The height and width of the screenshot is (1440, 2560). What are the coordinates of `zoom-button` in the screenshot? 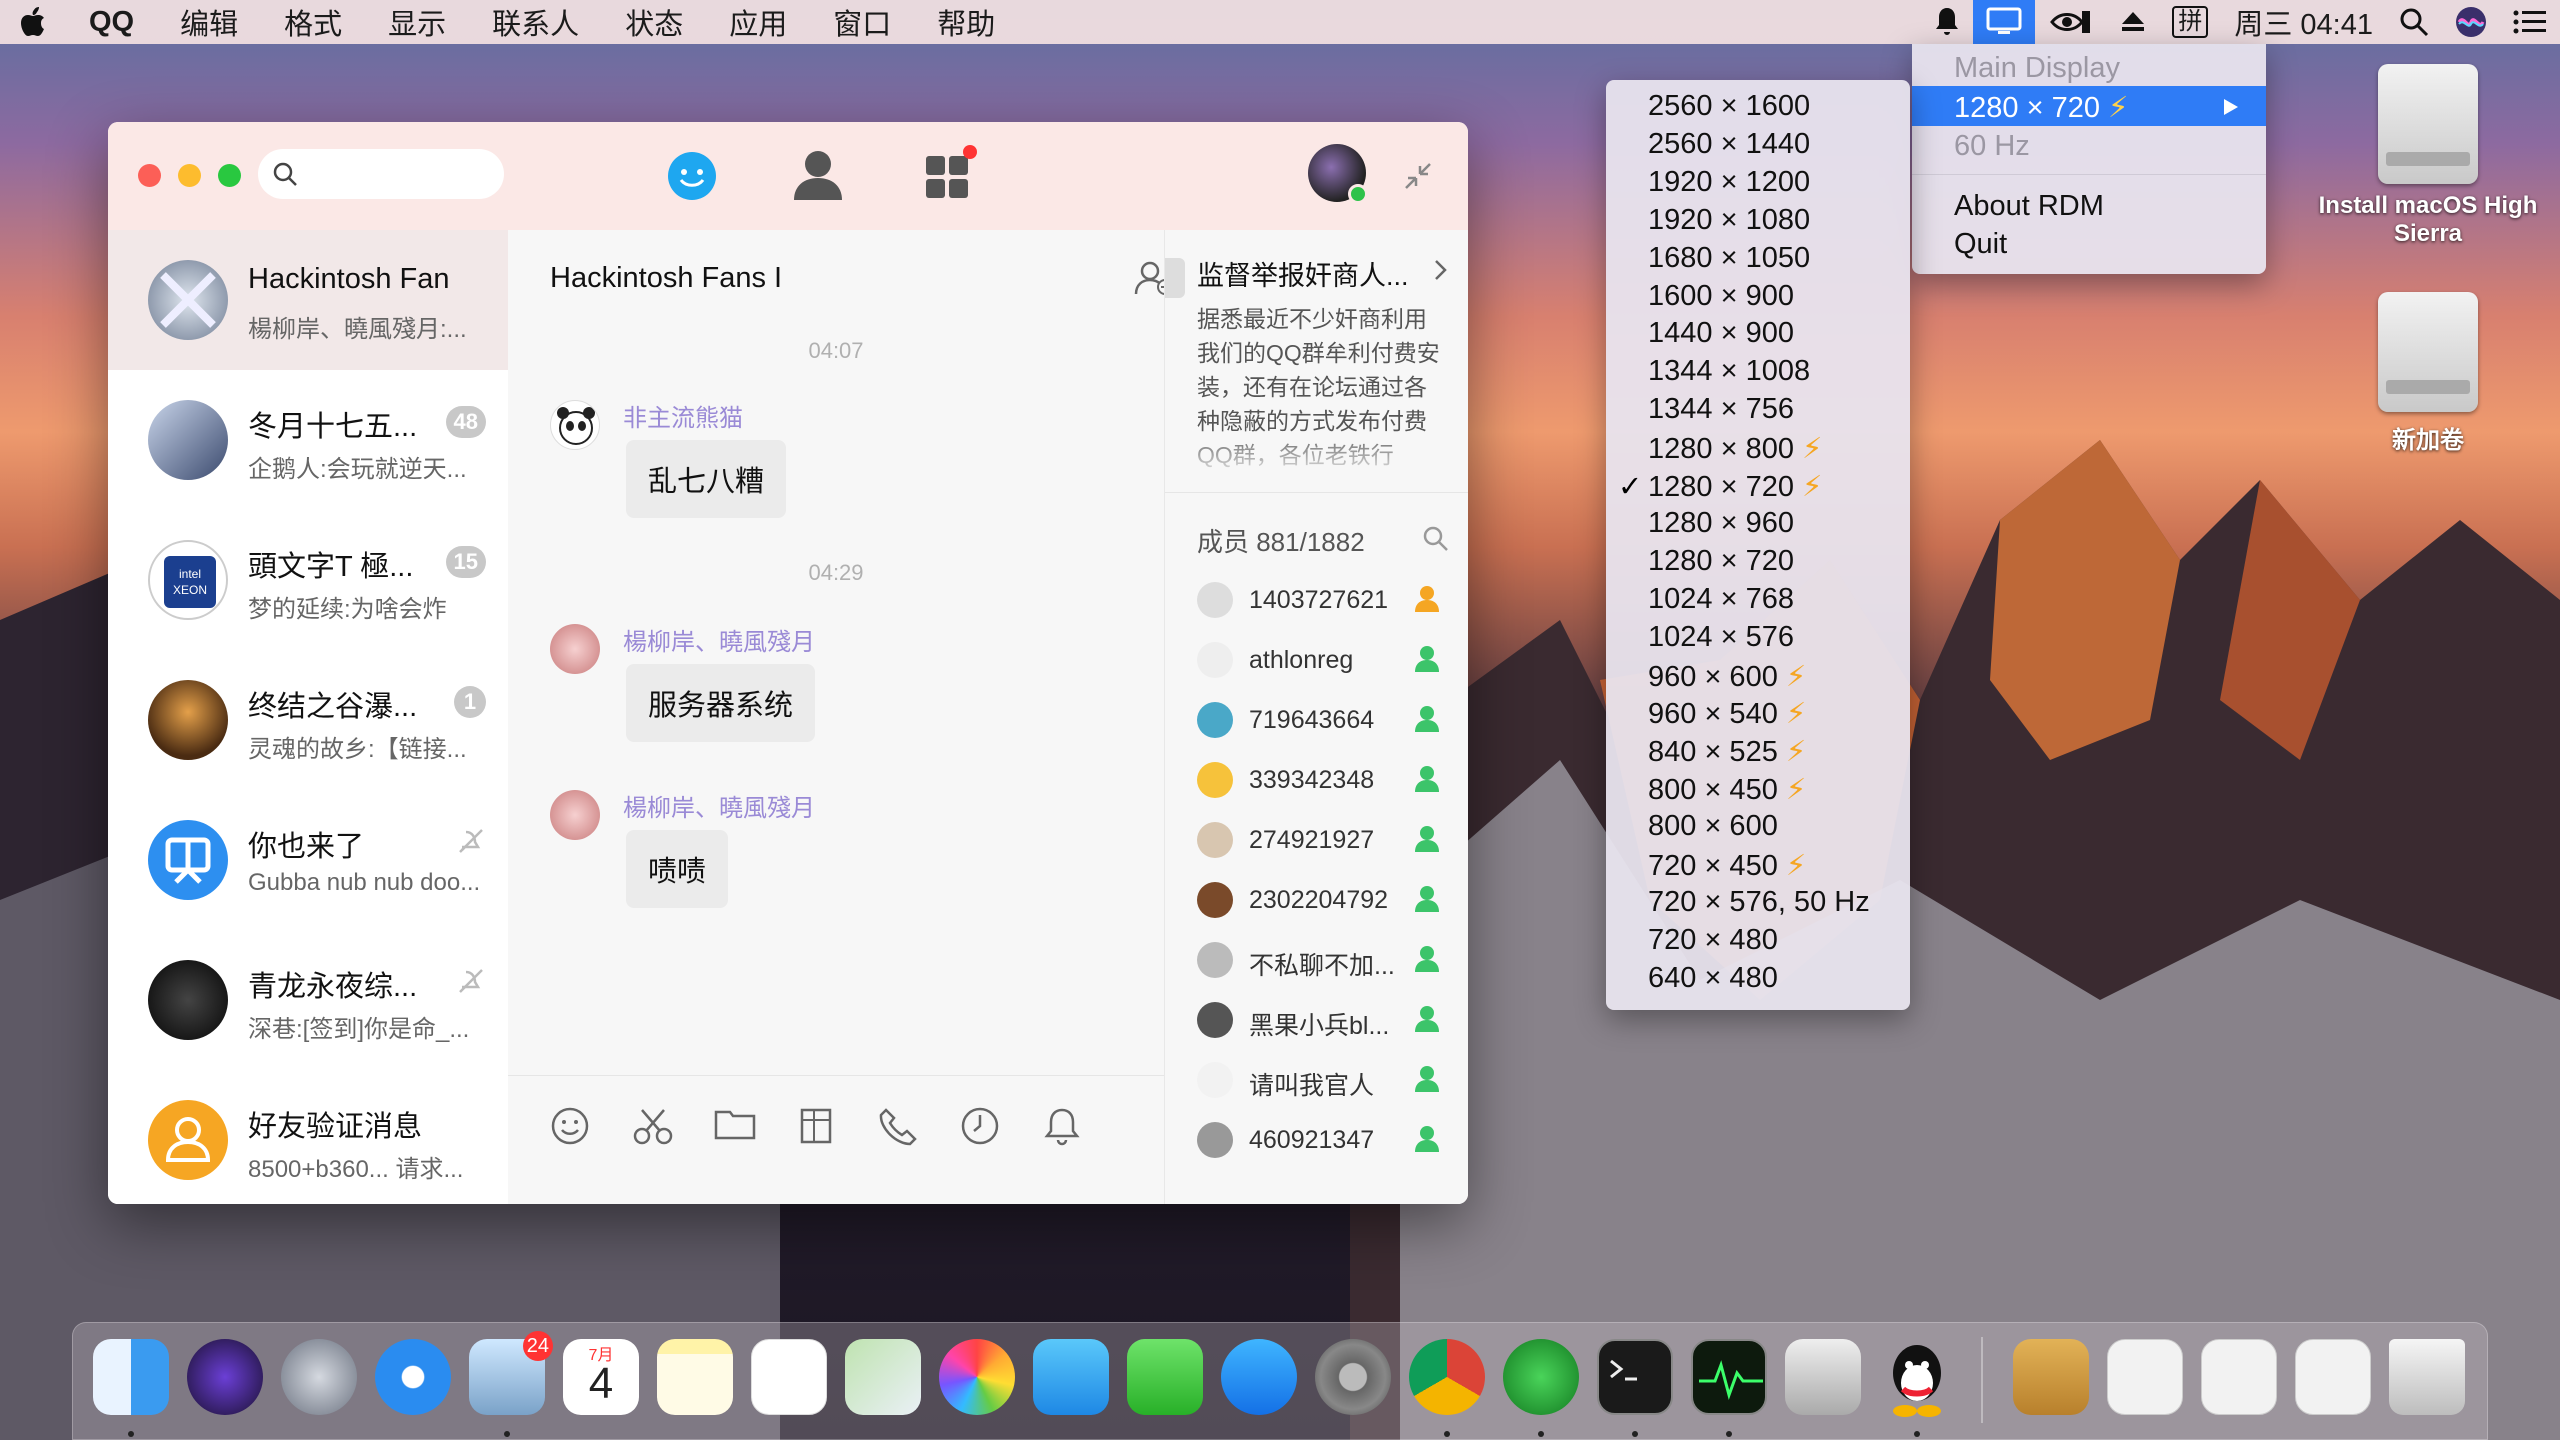 It's located at (229, 175).